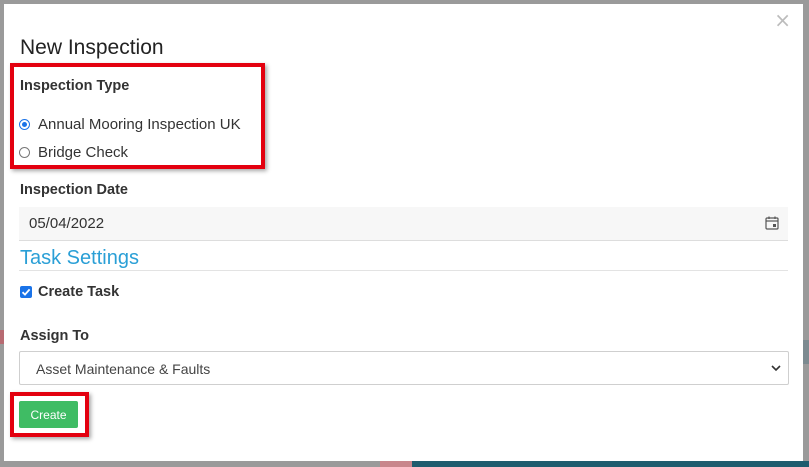 This screenshot has height=467, width=809. I want to click on assign-to-select: Asset Maintenance & Faults, so click(404, 368).